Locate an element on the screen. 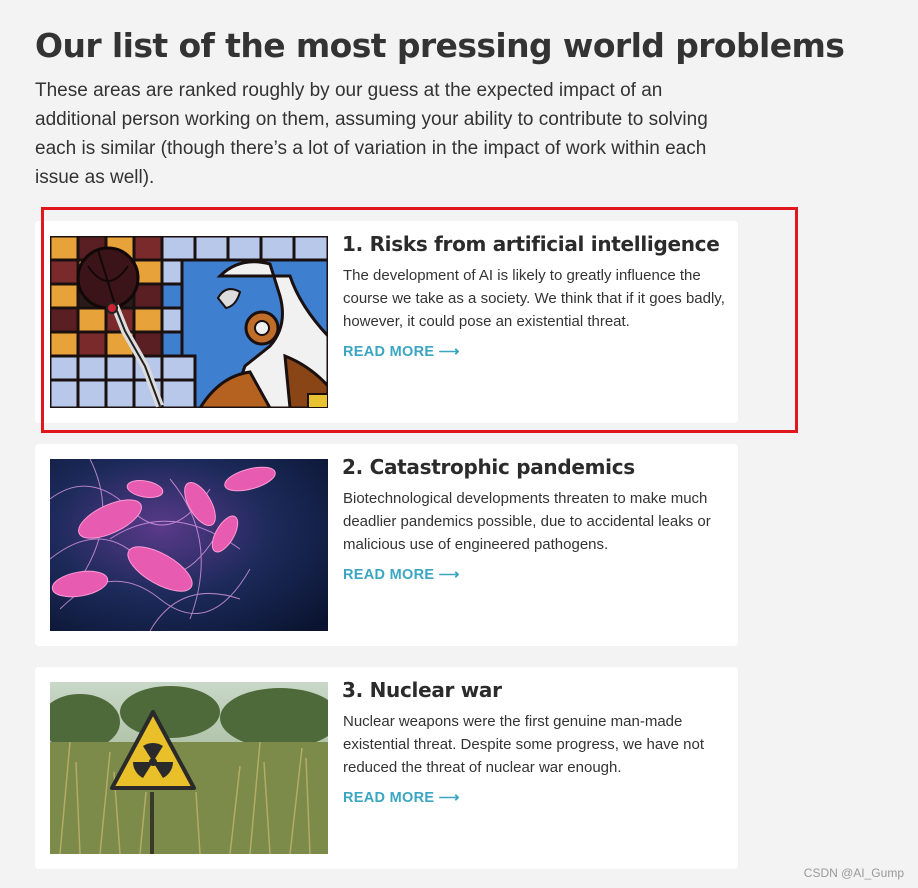  radiation-sign-image is located at coordinates (189, 768).